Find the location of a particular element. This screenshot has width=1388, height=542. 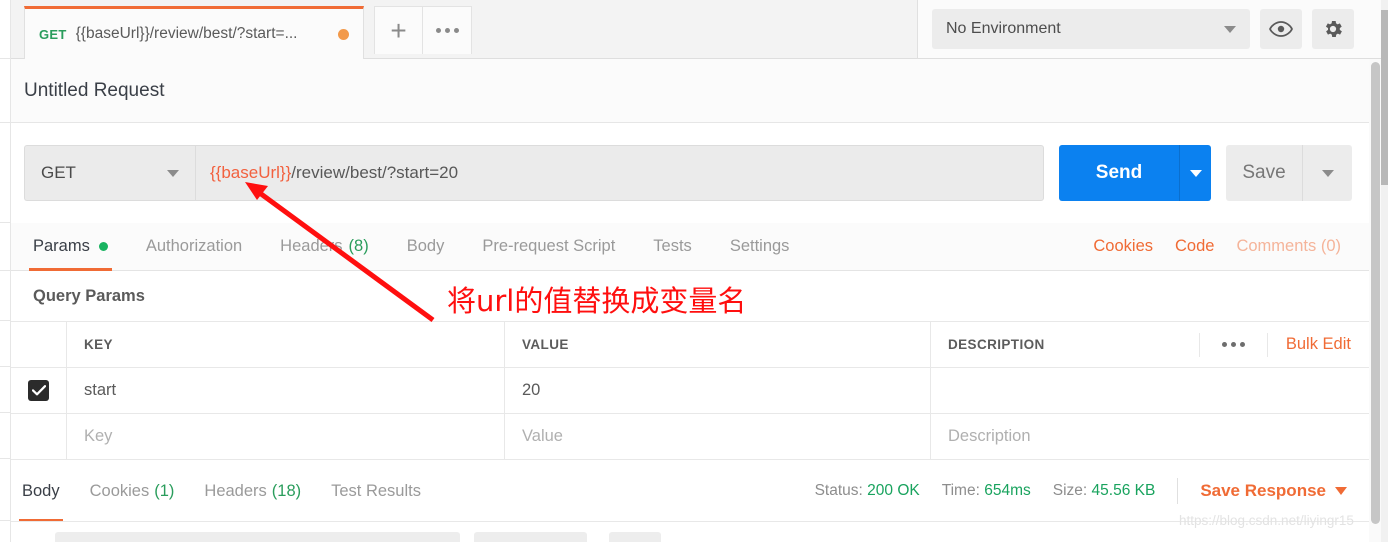

response-tab-body-label: Body is located at coordinates (41, 490).